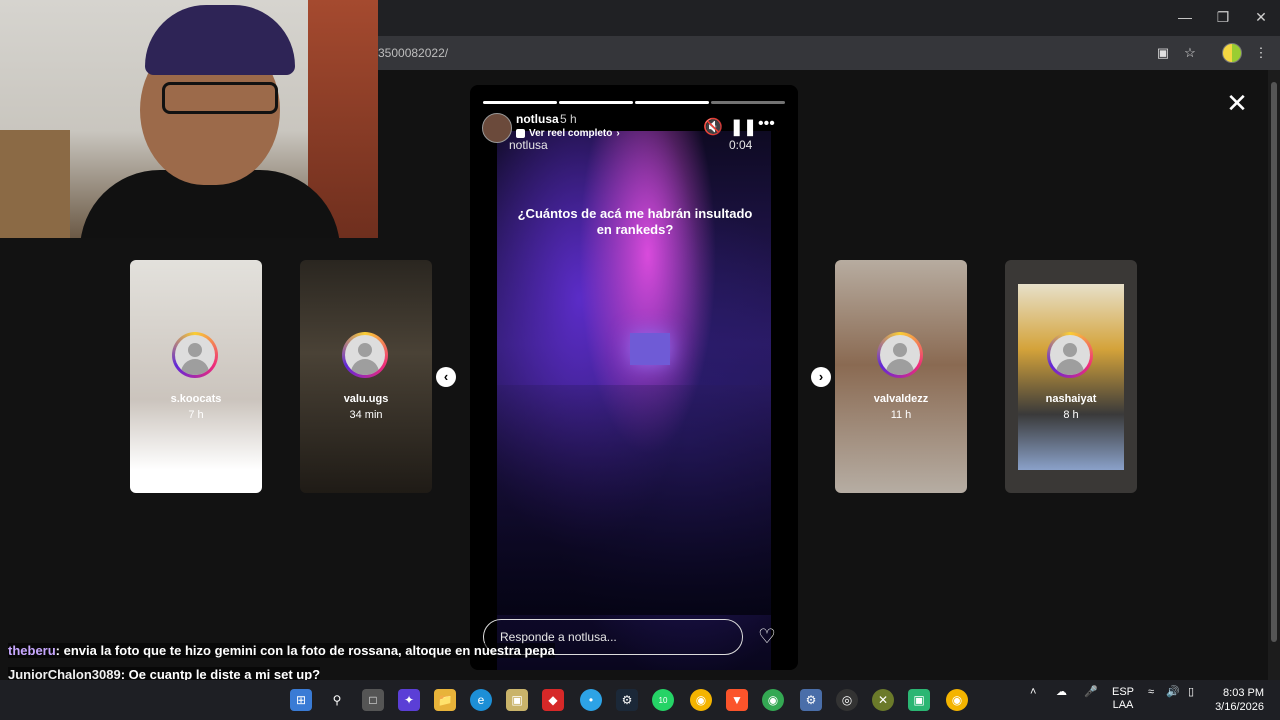 The height and width of the screenshot is (720, 1280). I want to click on crowd, so click(634, 500).